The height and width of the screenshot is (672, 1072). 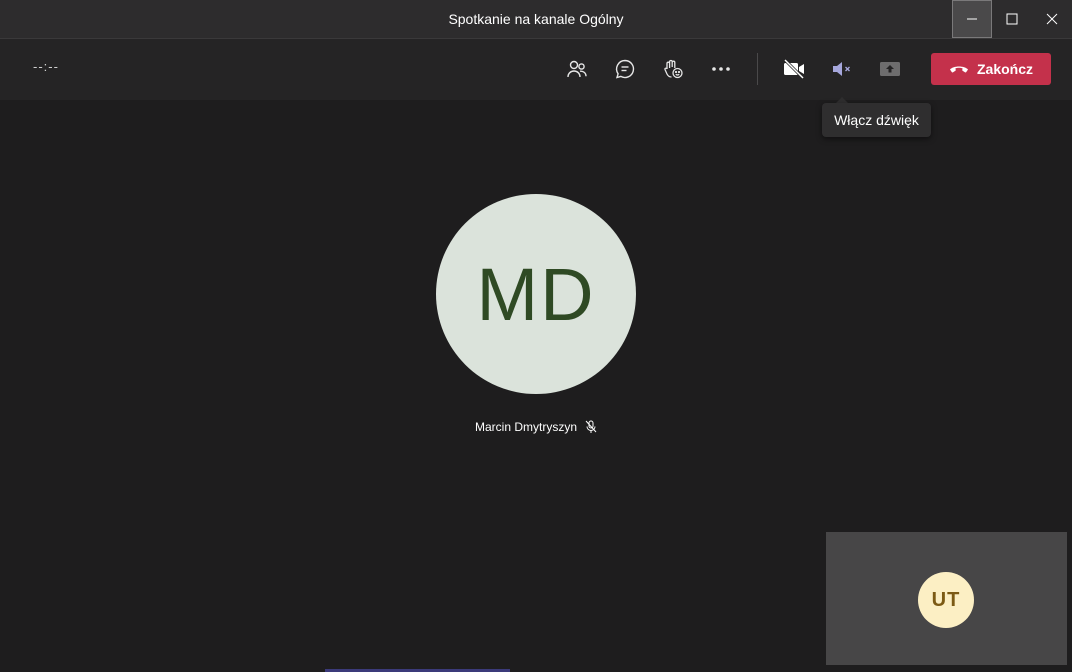 I want to click on reactions-button, so click(x=673, y=69).